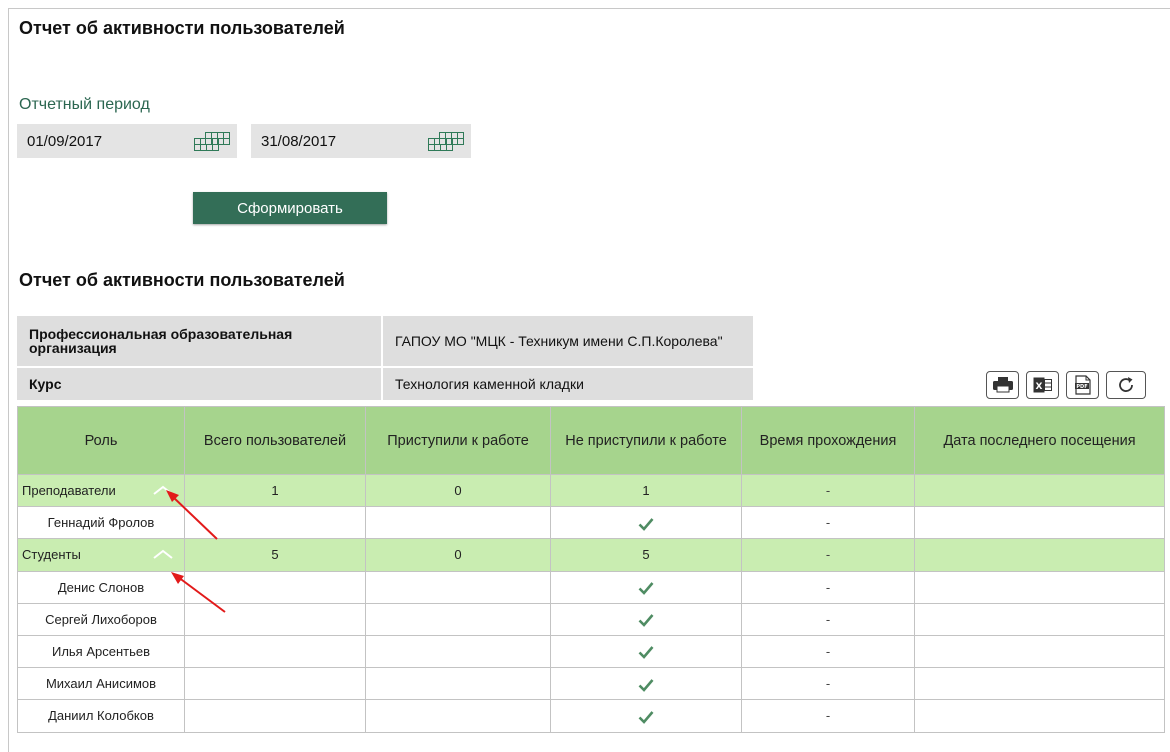  I want to click on table-row: Михаил Анисимов -, so click(591, 684).